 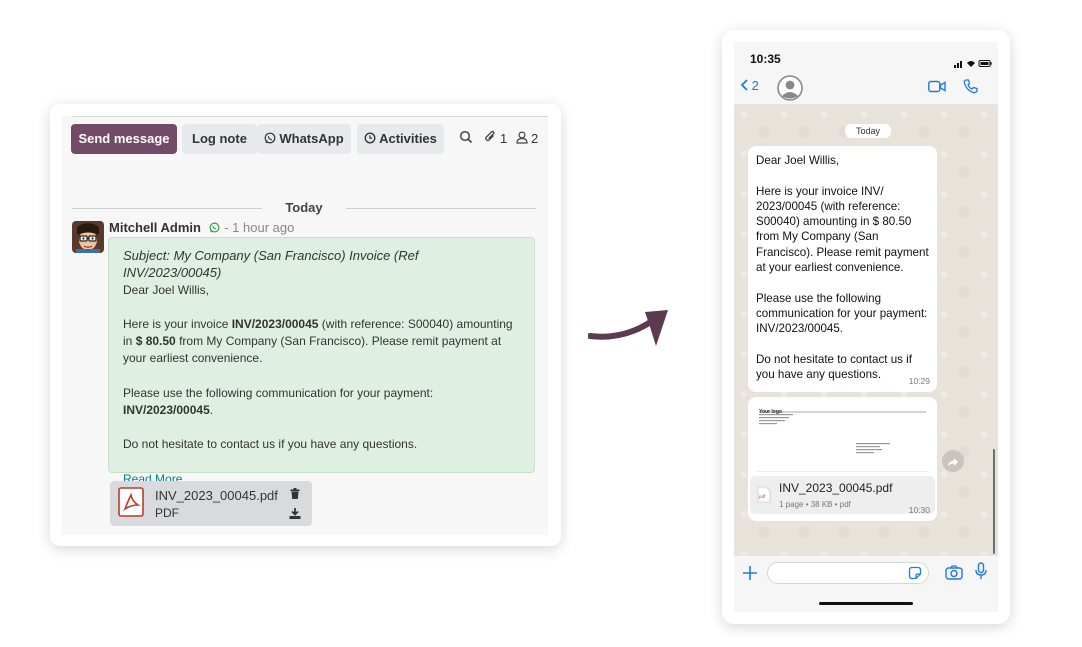 I want to click on author-name: Mitchell Admin, so click(x=155, y=227).